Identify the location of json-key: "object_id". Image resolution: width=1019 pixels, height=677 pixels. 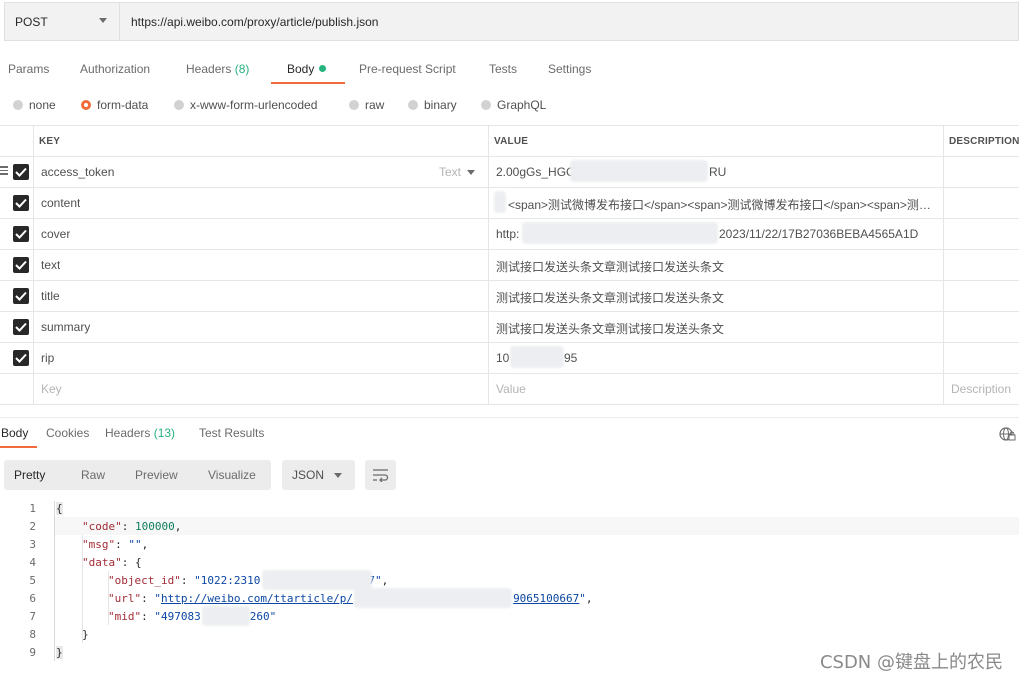
(144, 580).